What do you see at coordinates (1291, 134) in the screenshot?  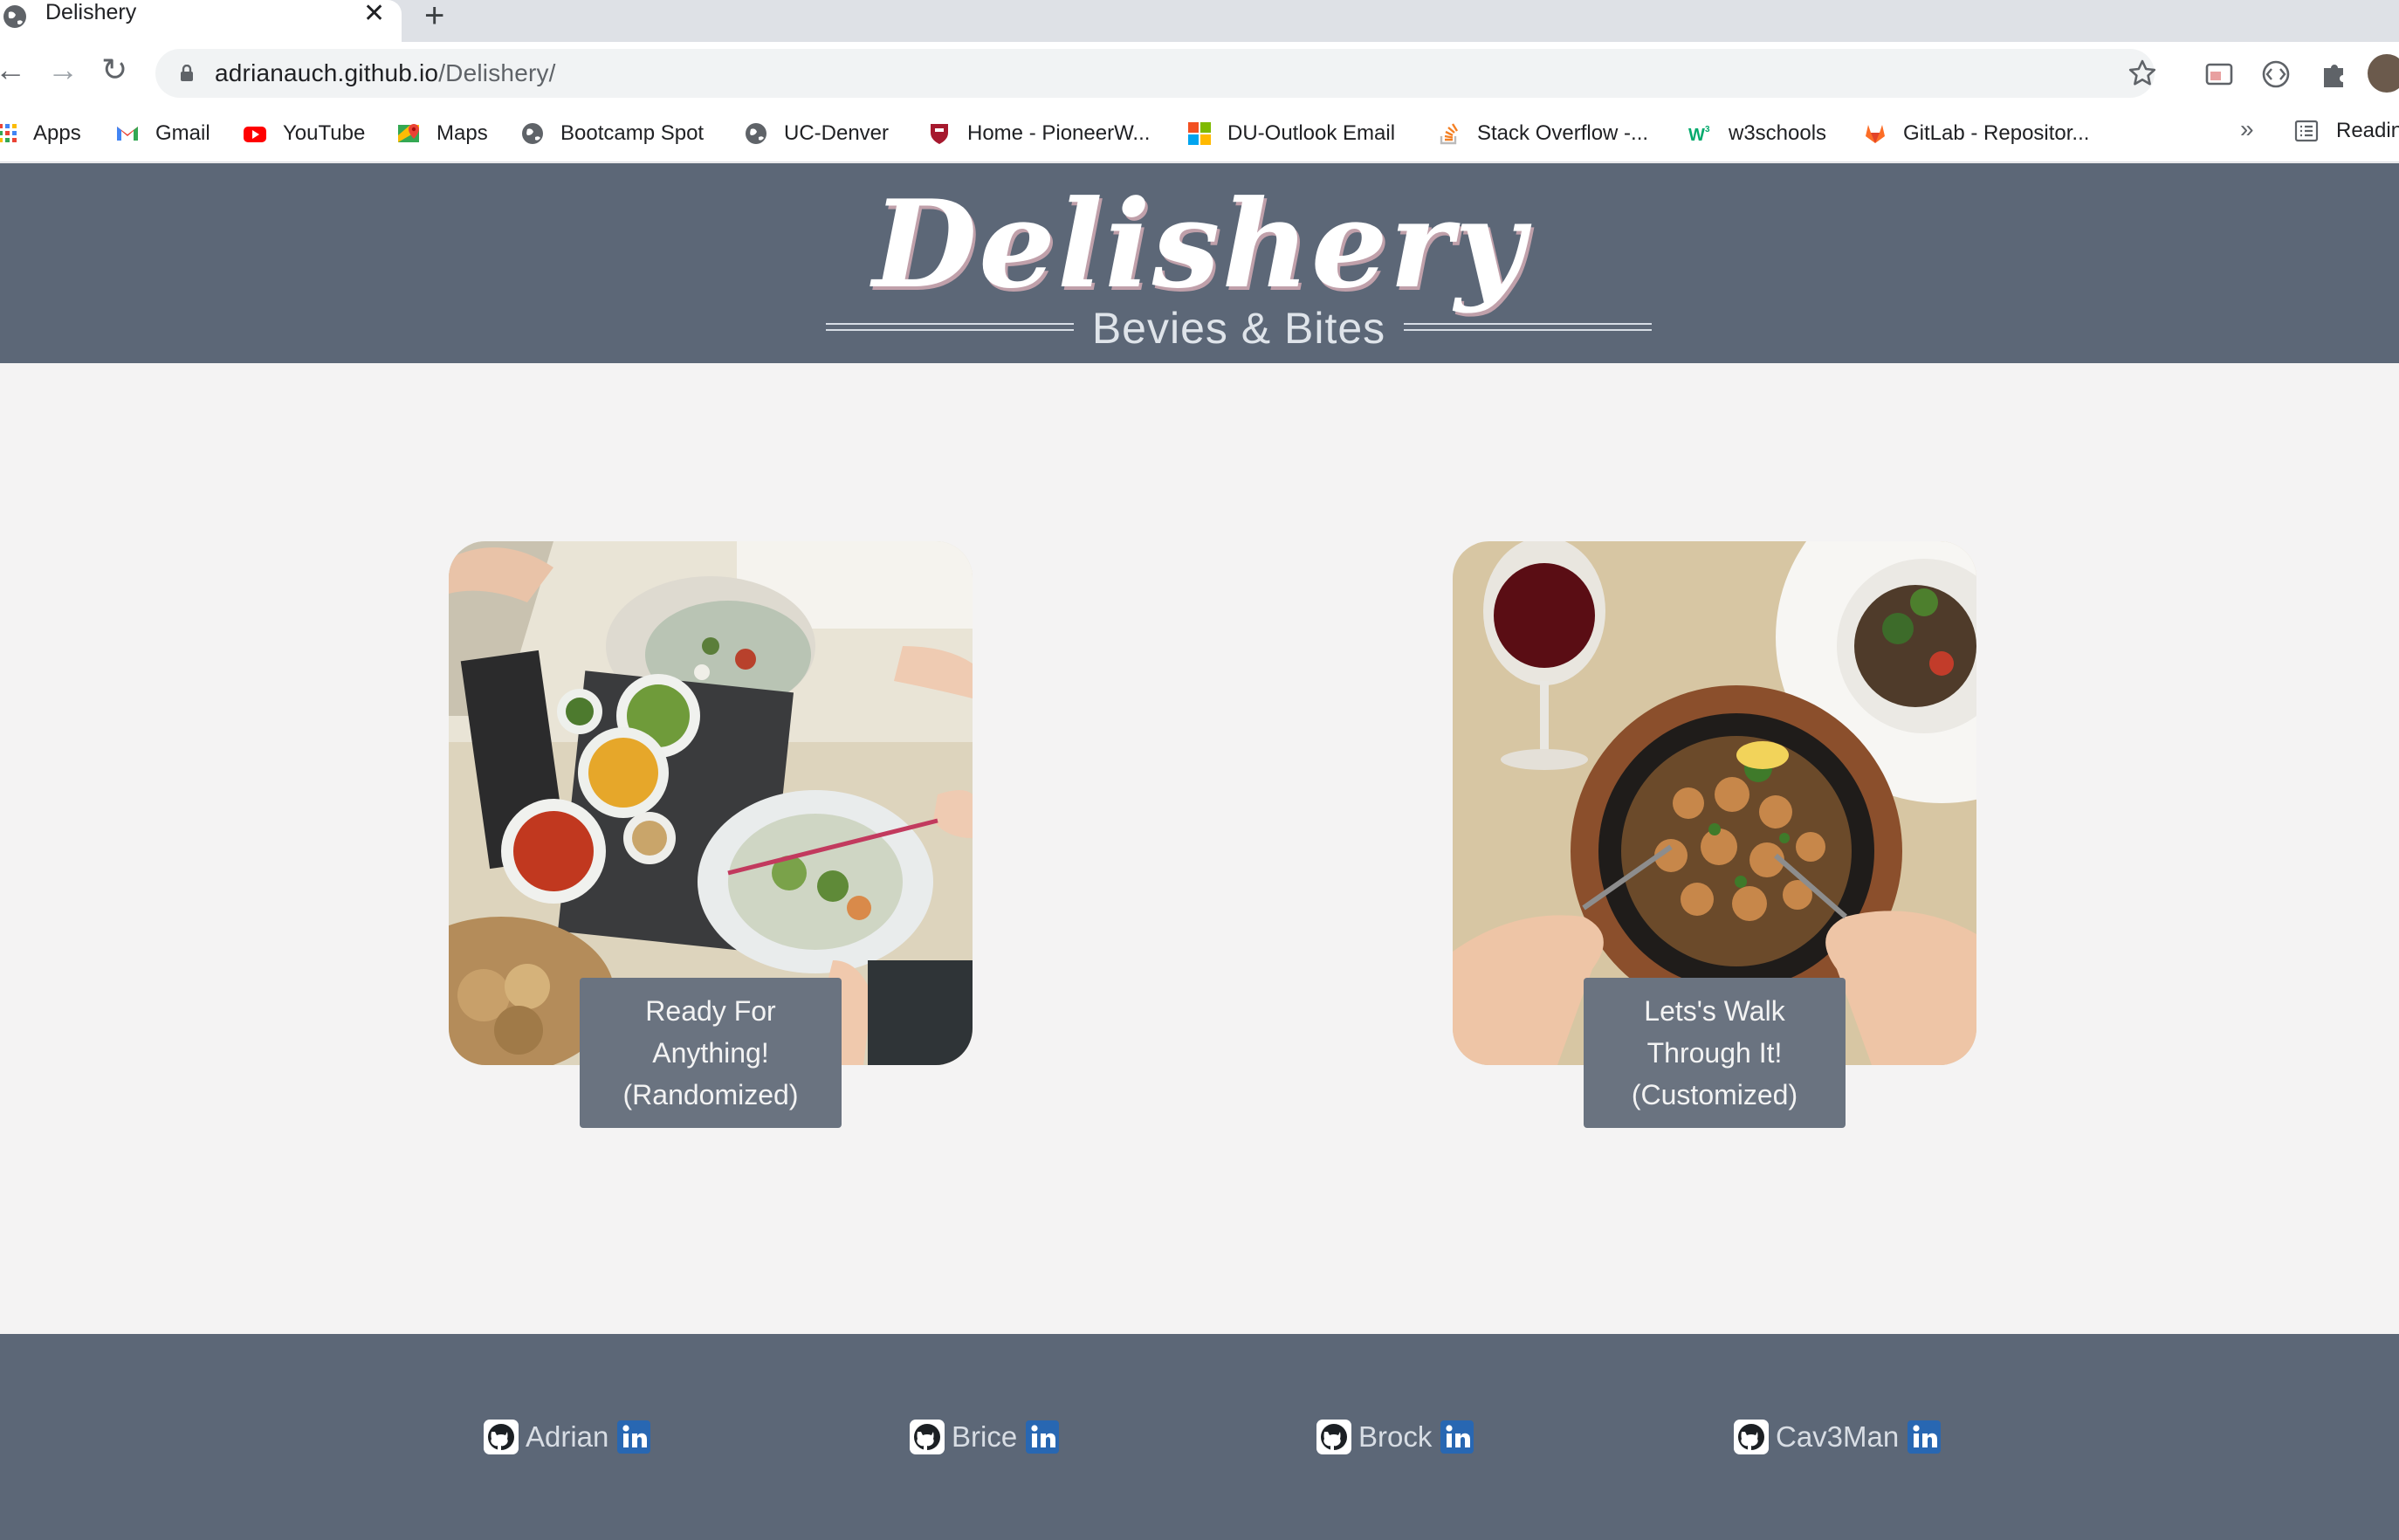 I see `bookmark-du-outlook: DU-Outlook Email` at bounding box center [1291, 134].